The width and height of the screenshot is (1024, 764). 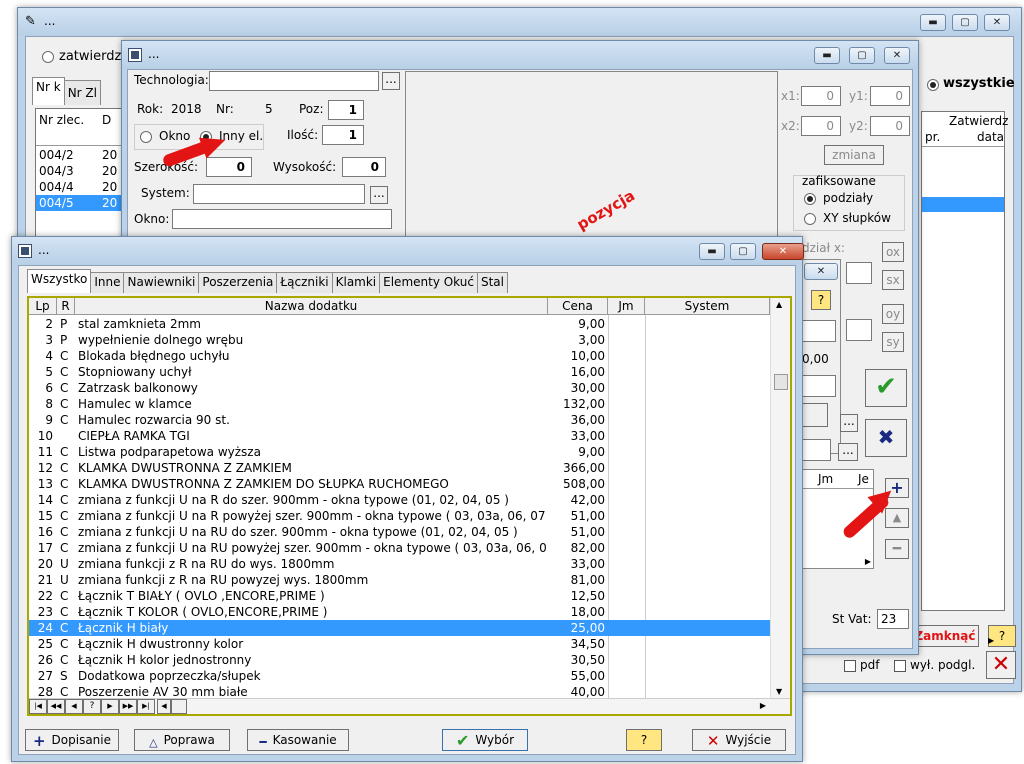 I want to click on y1-input: 0, so click(x=890, y=96).